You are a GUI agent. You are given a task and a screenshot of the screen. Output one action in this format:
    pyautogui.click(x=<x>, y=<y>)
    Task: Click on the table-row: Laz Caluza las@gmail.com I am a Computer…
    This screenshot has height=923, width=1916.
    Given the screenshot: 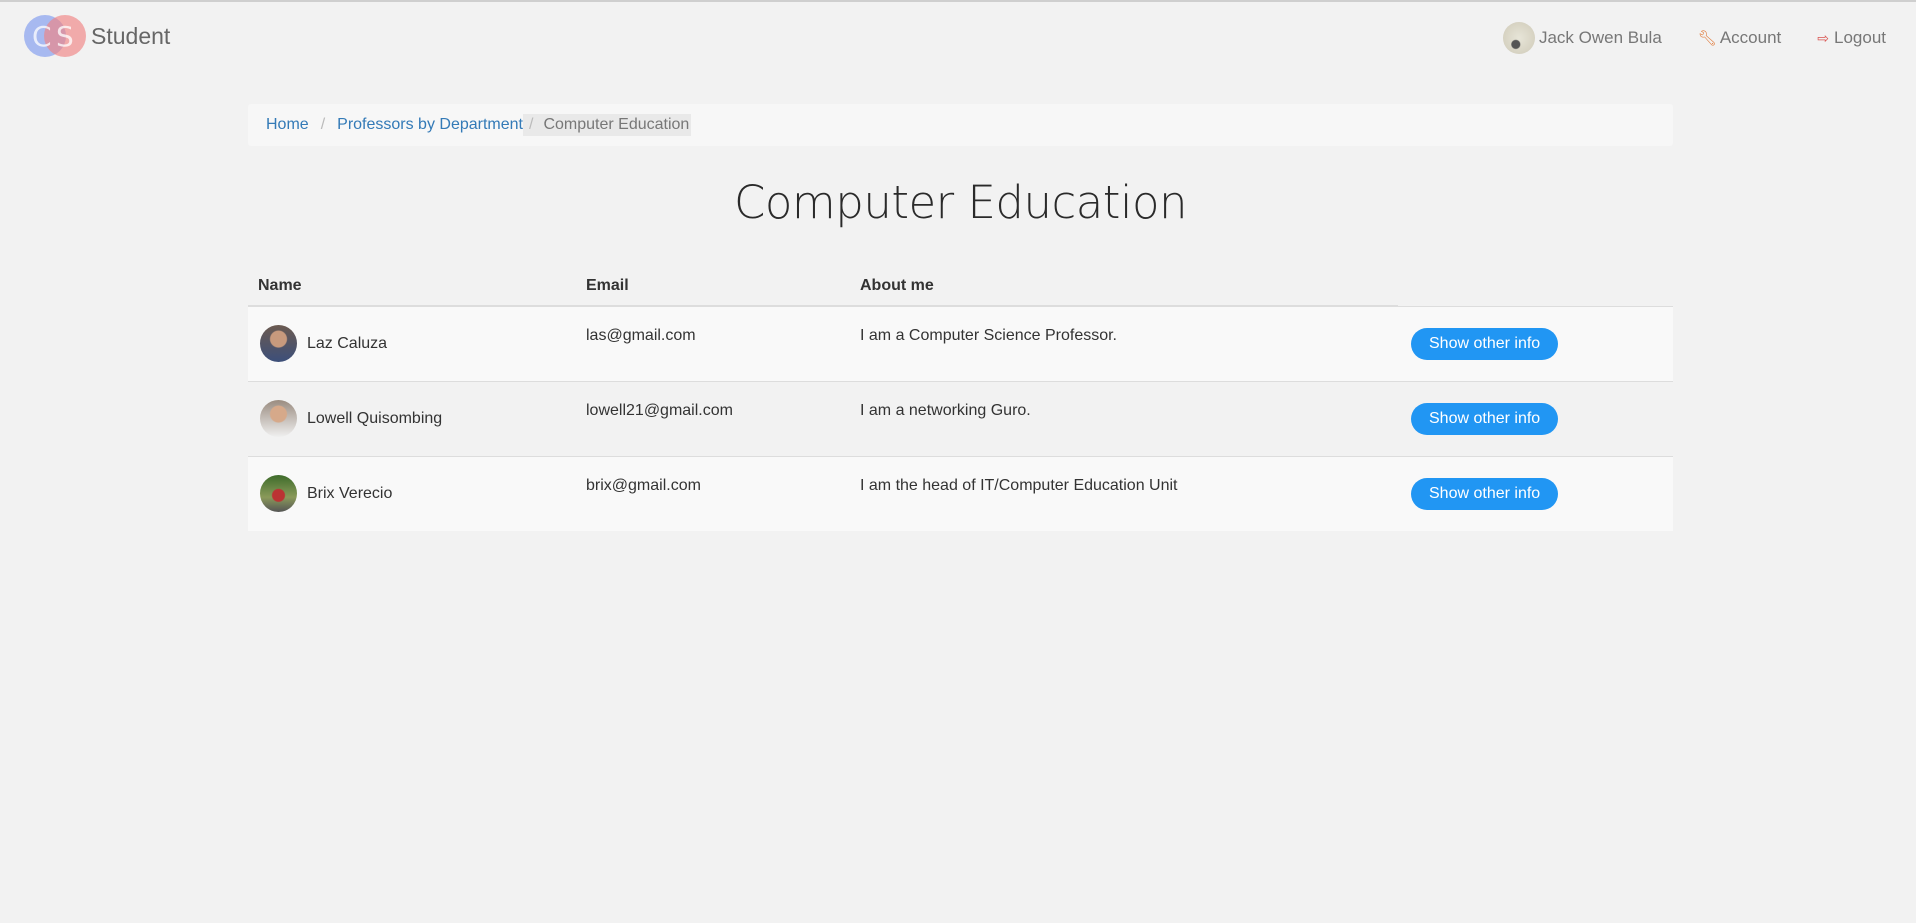 What is the action you would take?
    pyautogui.click(x=960, y=343)
    